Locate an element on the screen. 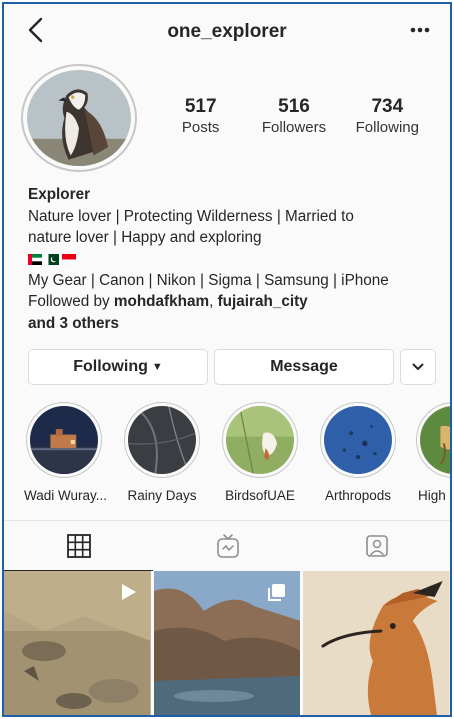  top-bar: one_explorer is located at coordinates (227, 31).